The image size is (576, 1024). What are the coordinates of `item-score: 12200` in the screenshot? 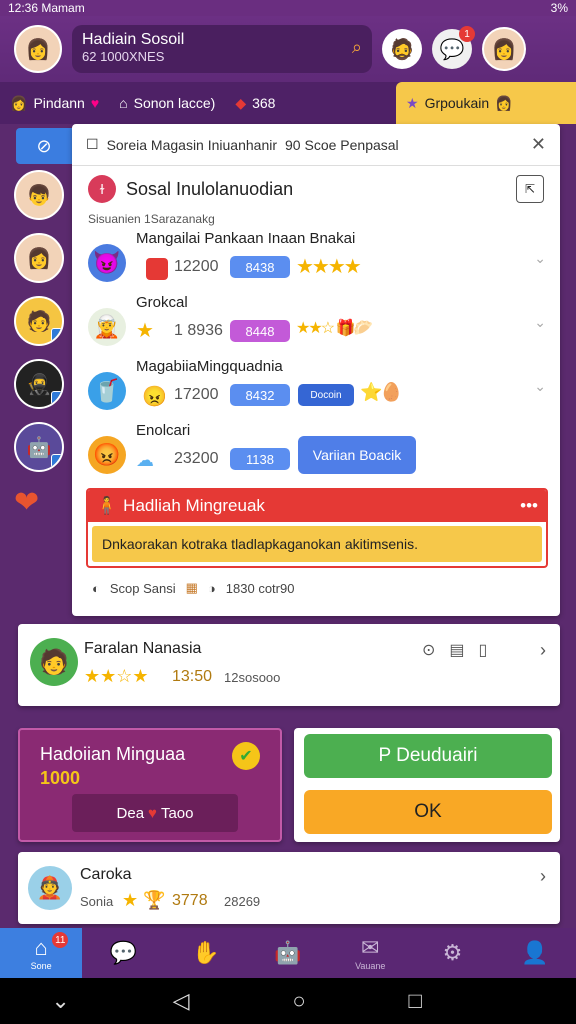 It's located at (196, 266).